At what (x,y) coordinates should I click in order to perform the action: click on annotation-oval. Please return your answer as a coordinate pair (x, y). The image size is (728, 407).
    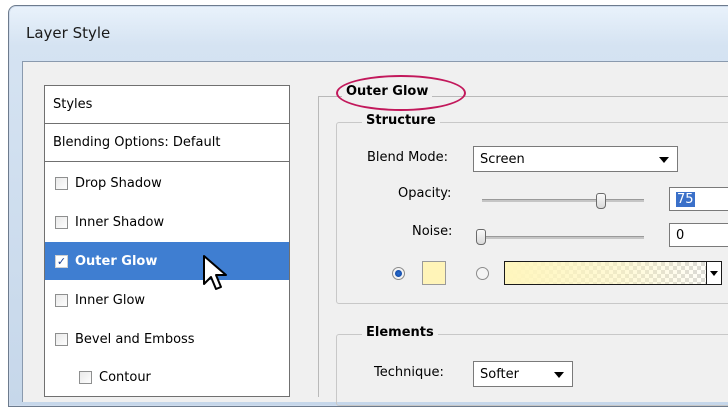
    Looking at the image, I should click on (401, 93).